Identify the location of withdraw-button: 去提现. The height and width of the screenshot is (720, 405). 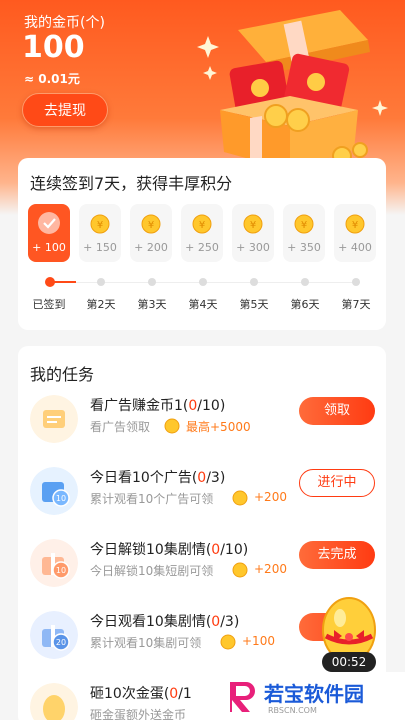
(65, 110).